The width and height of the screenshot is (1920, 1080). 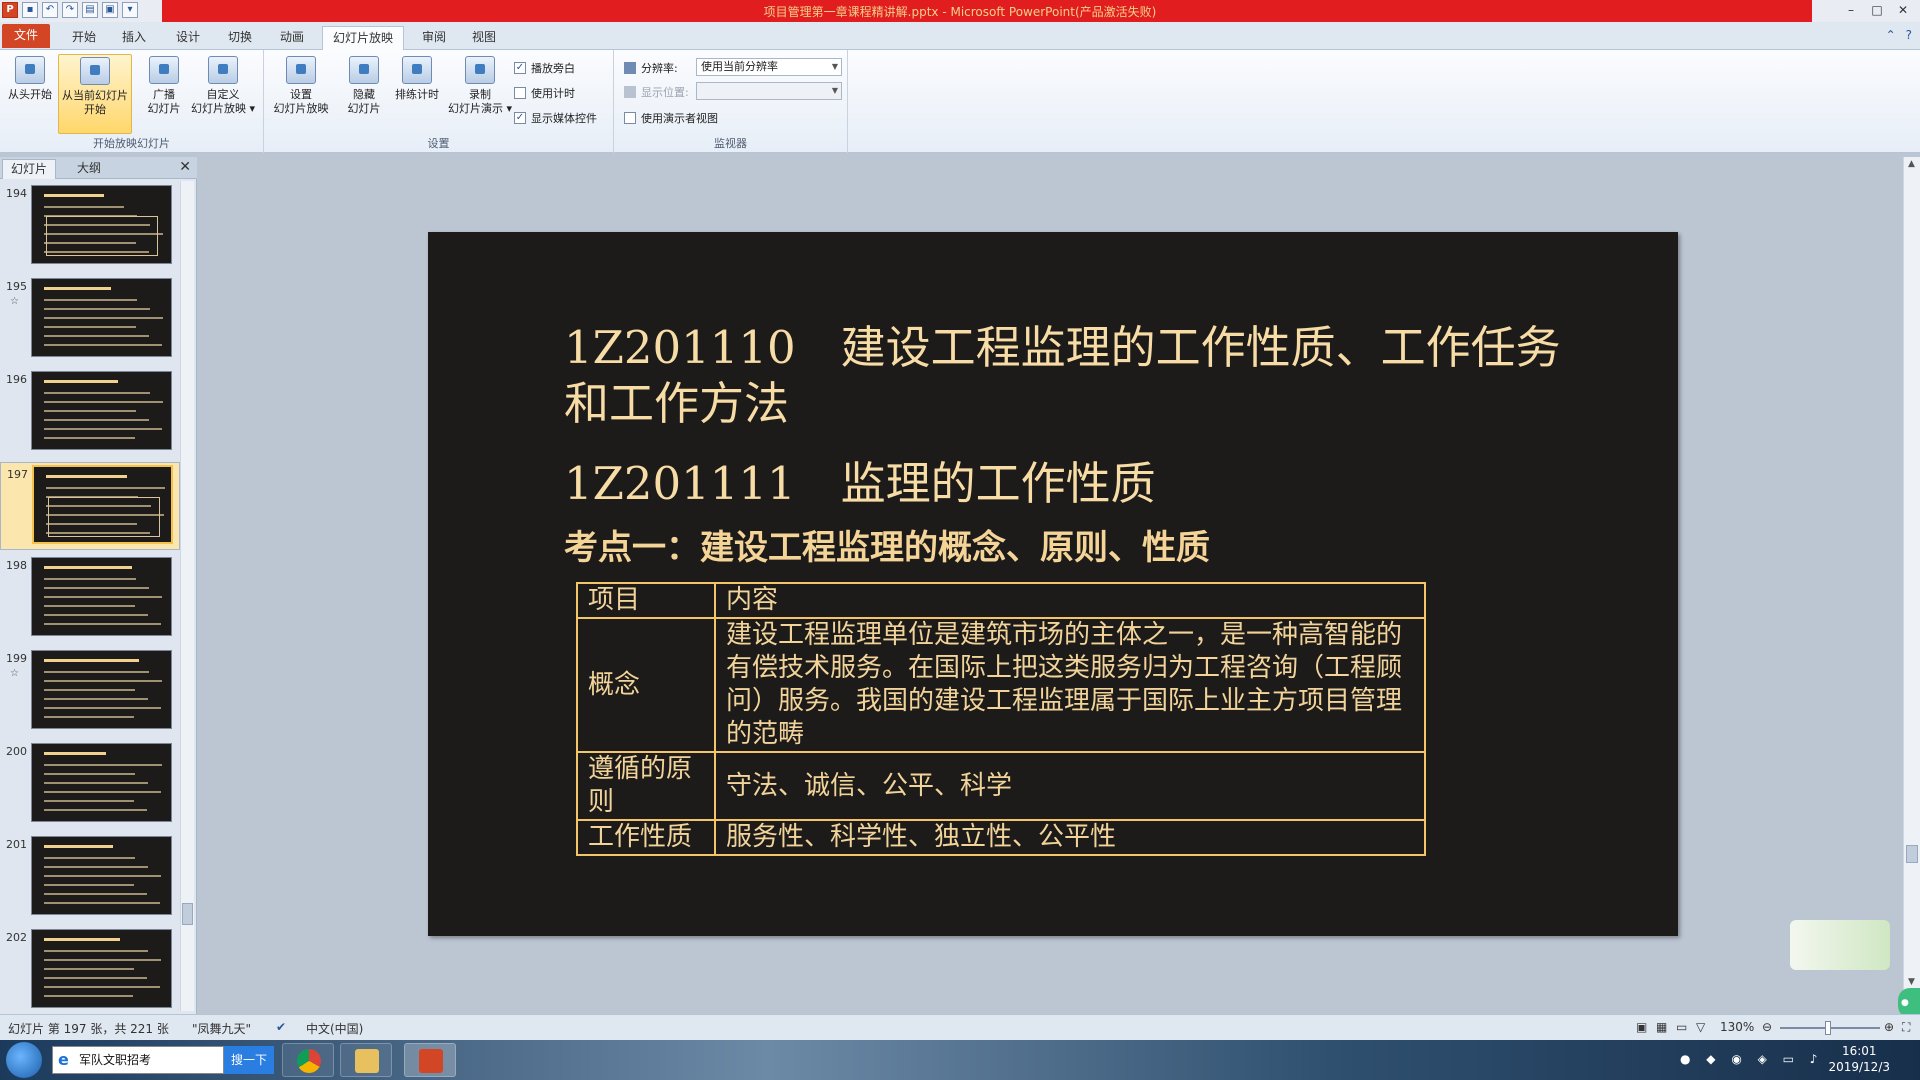 I want to click on play-narration-checkbox: ✓ 播放旁白, so click(x=544, y=68).